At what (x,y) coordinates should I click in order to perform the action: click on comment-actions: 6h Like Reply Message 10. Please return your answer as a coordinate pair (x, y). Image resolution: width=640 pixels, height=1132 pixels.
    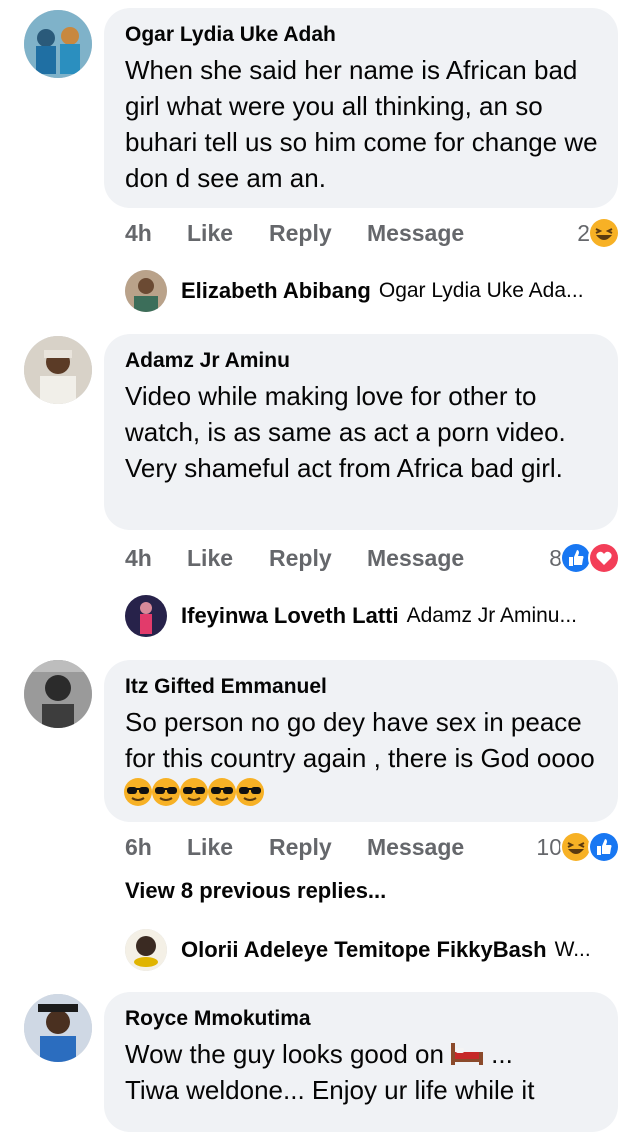
    Looking at the image, I should click on (372, 847).